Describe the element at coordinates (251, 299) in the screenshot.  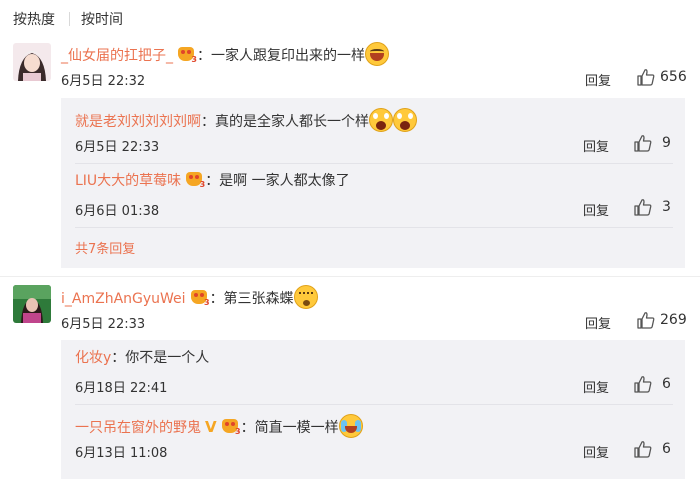
I see `comment-text: ：第三张森蝶` at that location.